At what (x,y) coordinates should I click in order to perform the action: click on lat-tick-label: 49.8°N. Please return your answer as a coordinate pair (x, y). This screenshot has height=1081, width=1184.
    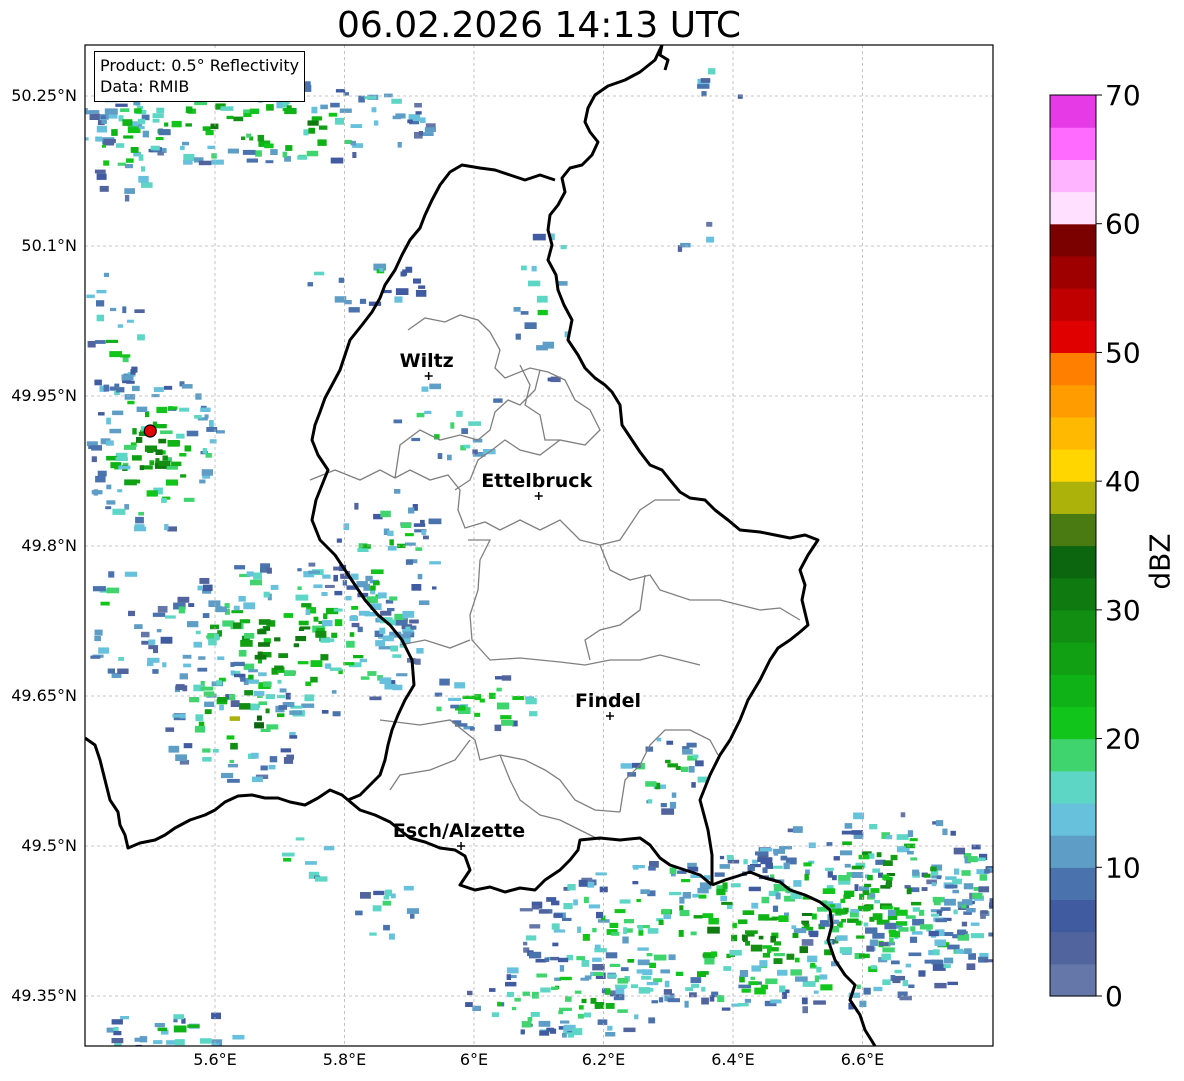
    Looking at the image, I should click on (49, 545).